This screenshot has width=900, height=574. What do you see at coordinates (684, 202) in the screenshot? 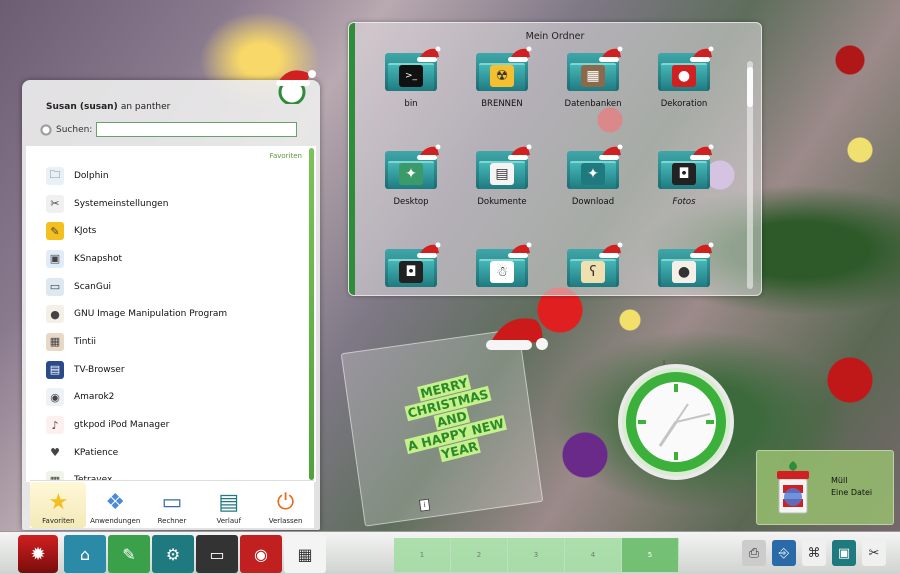
I see `folder-item-label: Fotos` at bounding box center [684, 202].